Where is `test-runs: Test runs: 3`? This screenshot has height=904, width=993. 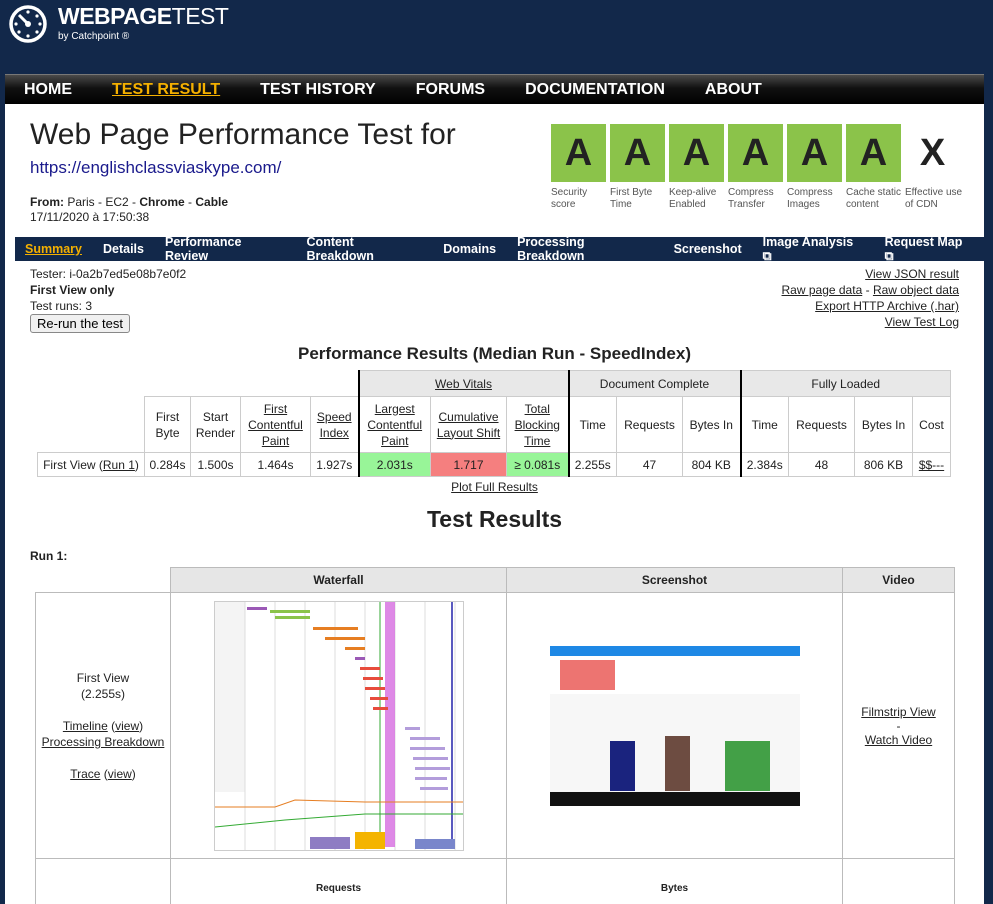
test-runs: Test runs: 3 is located at coordinates (61, 306).